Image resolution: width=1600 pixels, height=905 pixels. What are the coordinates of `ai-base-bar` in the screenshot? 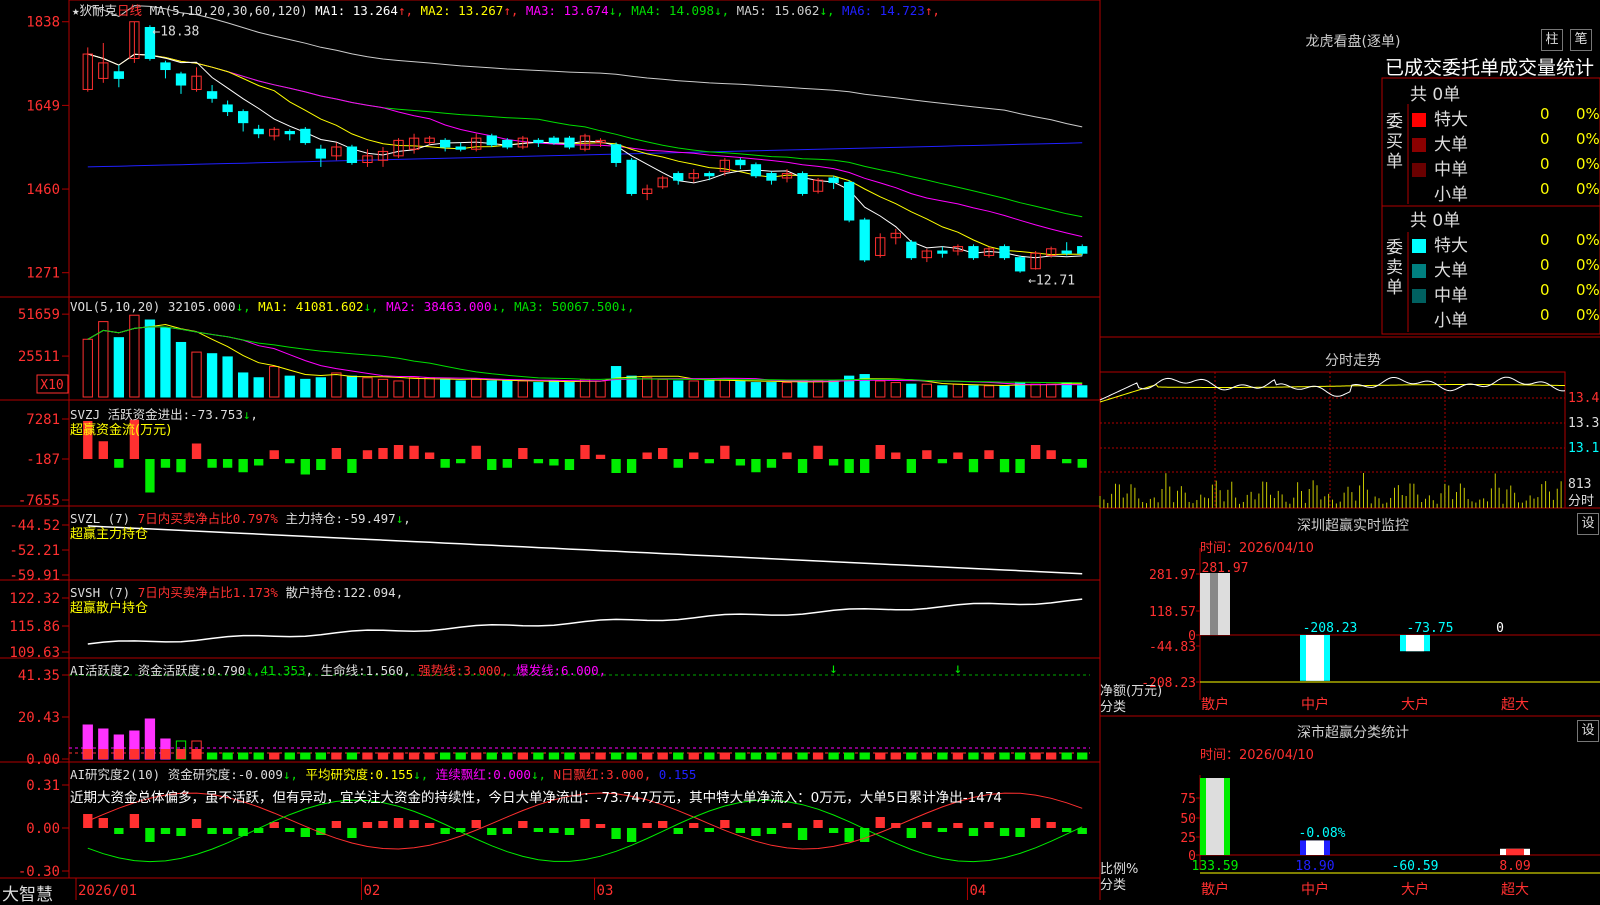 It's located at (181, 754).